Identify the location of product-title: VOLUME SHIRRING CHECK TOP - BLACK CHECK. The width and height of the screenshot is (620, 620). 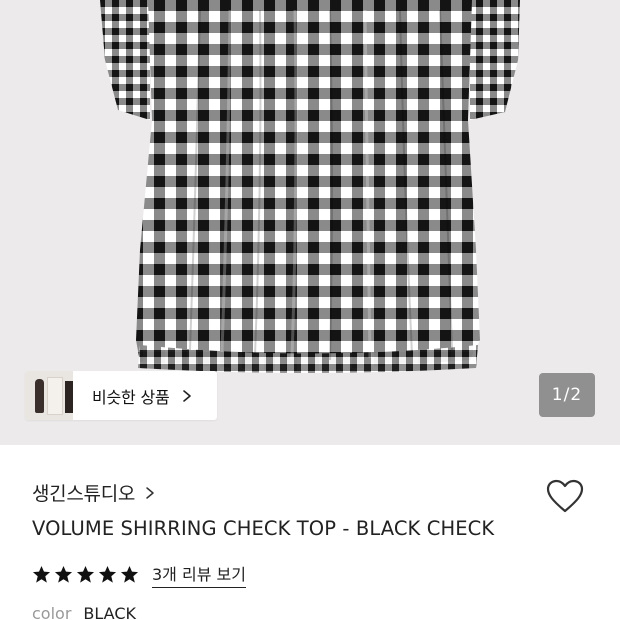
(263, 528).